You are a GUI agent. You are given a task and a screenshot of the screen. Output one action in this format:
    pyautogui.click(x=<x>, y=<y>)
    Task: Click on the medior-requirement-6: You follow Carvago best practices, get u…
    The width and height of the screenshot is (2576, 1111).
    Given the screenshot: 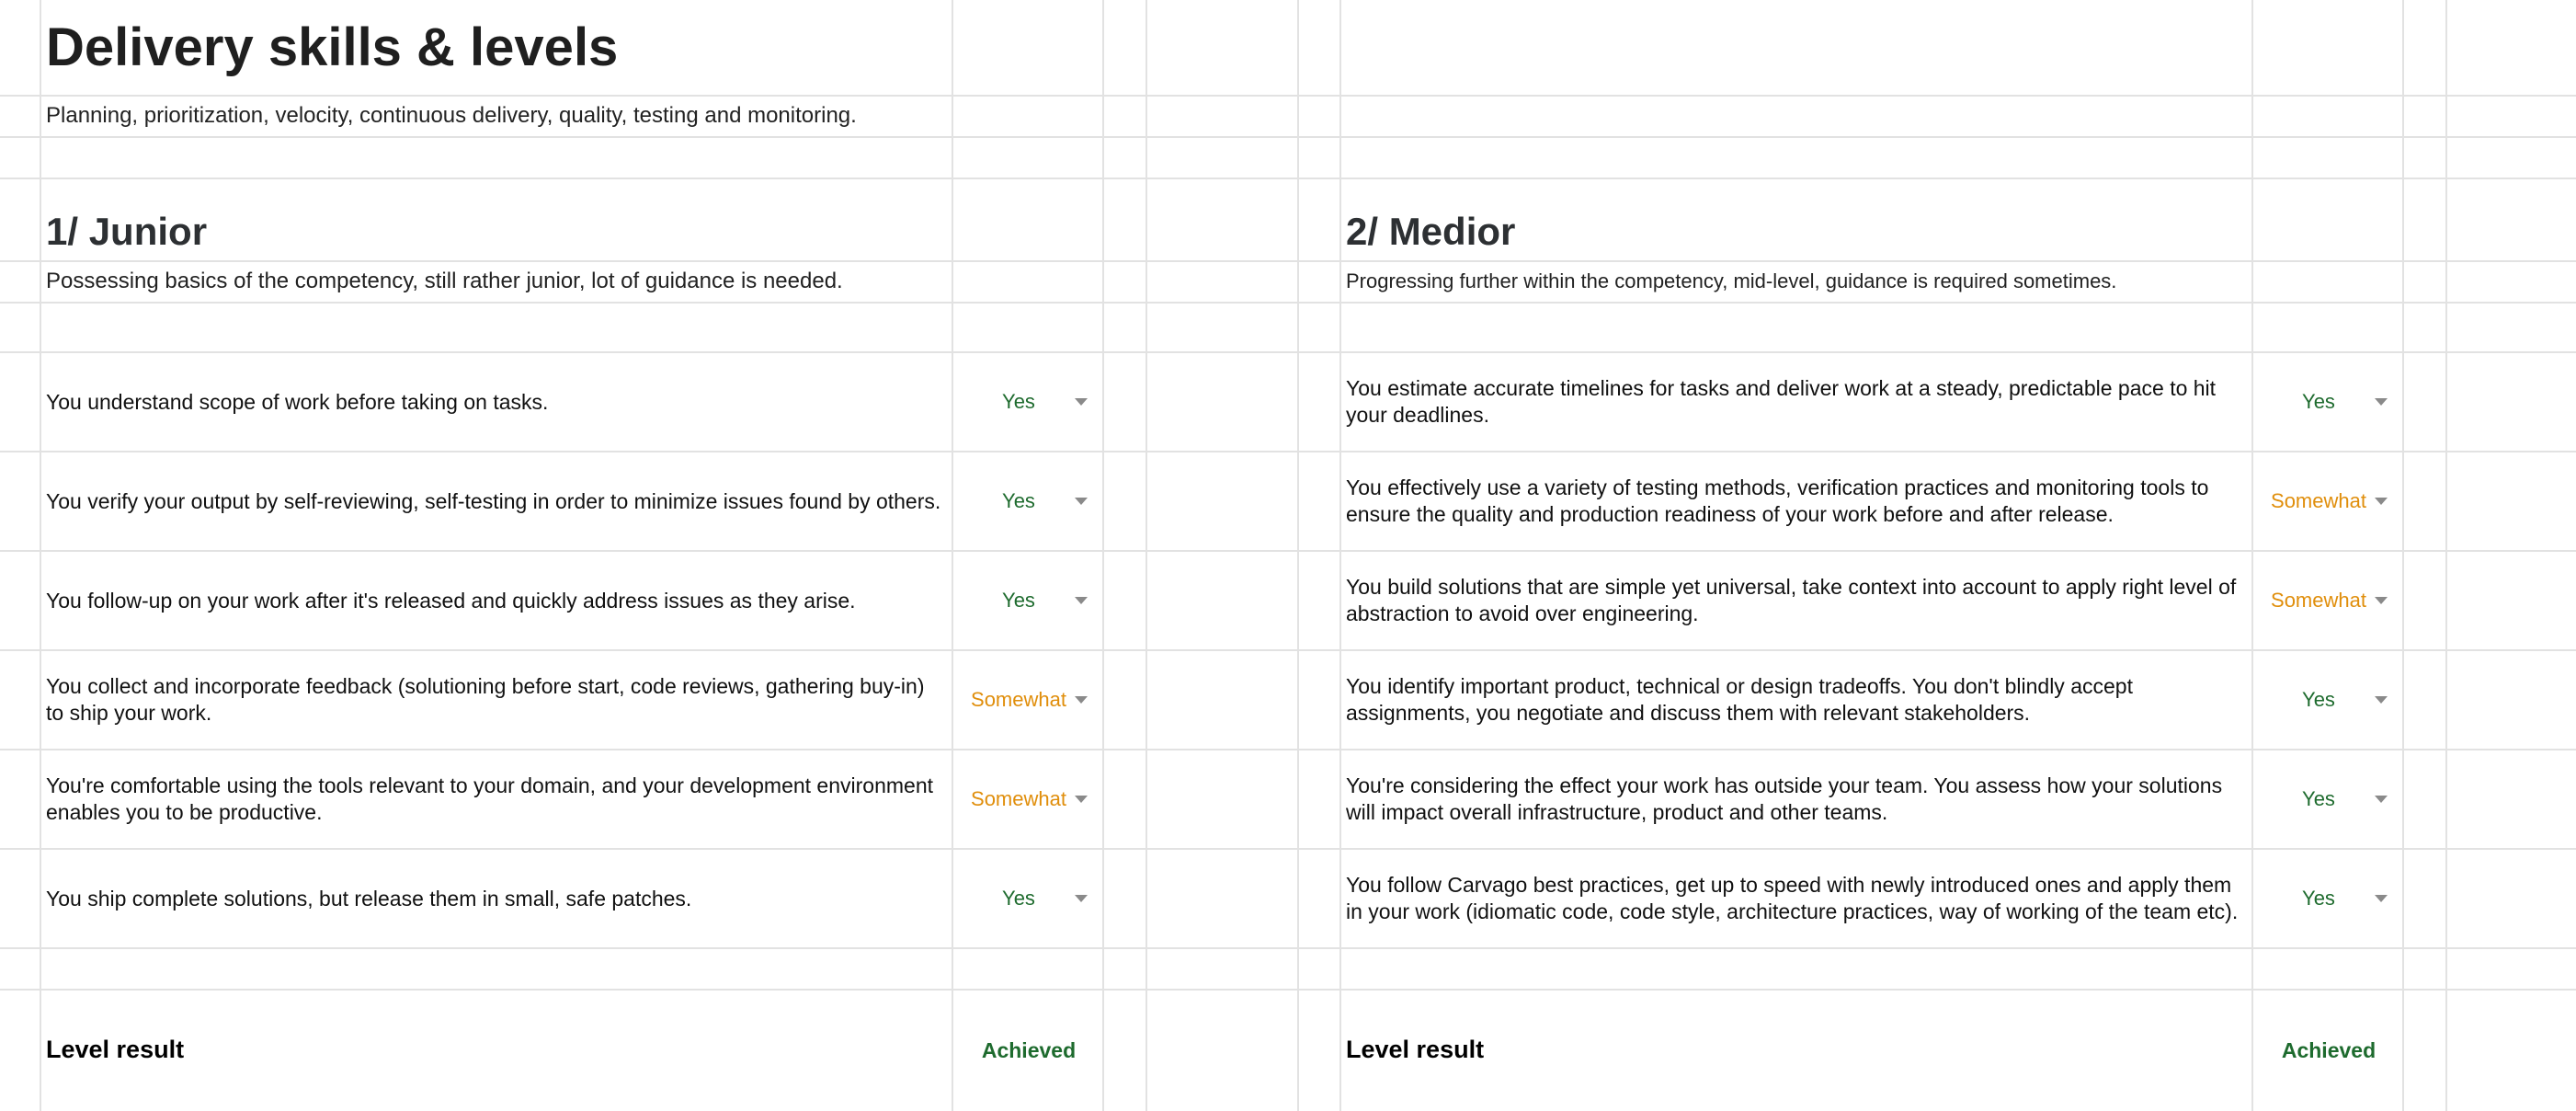 What is the action you would take?
    pyautogui.click(x=1796, y=898)
    